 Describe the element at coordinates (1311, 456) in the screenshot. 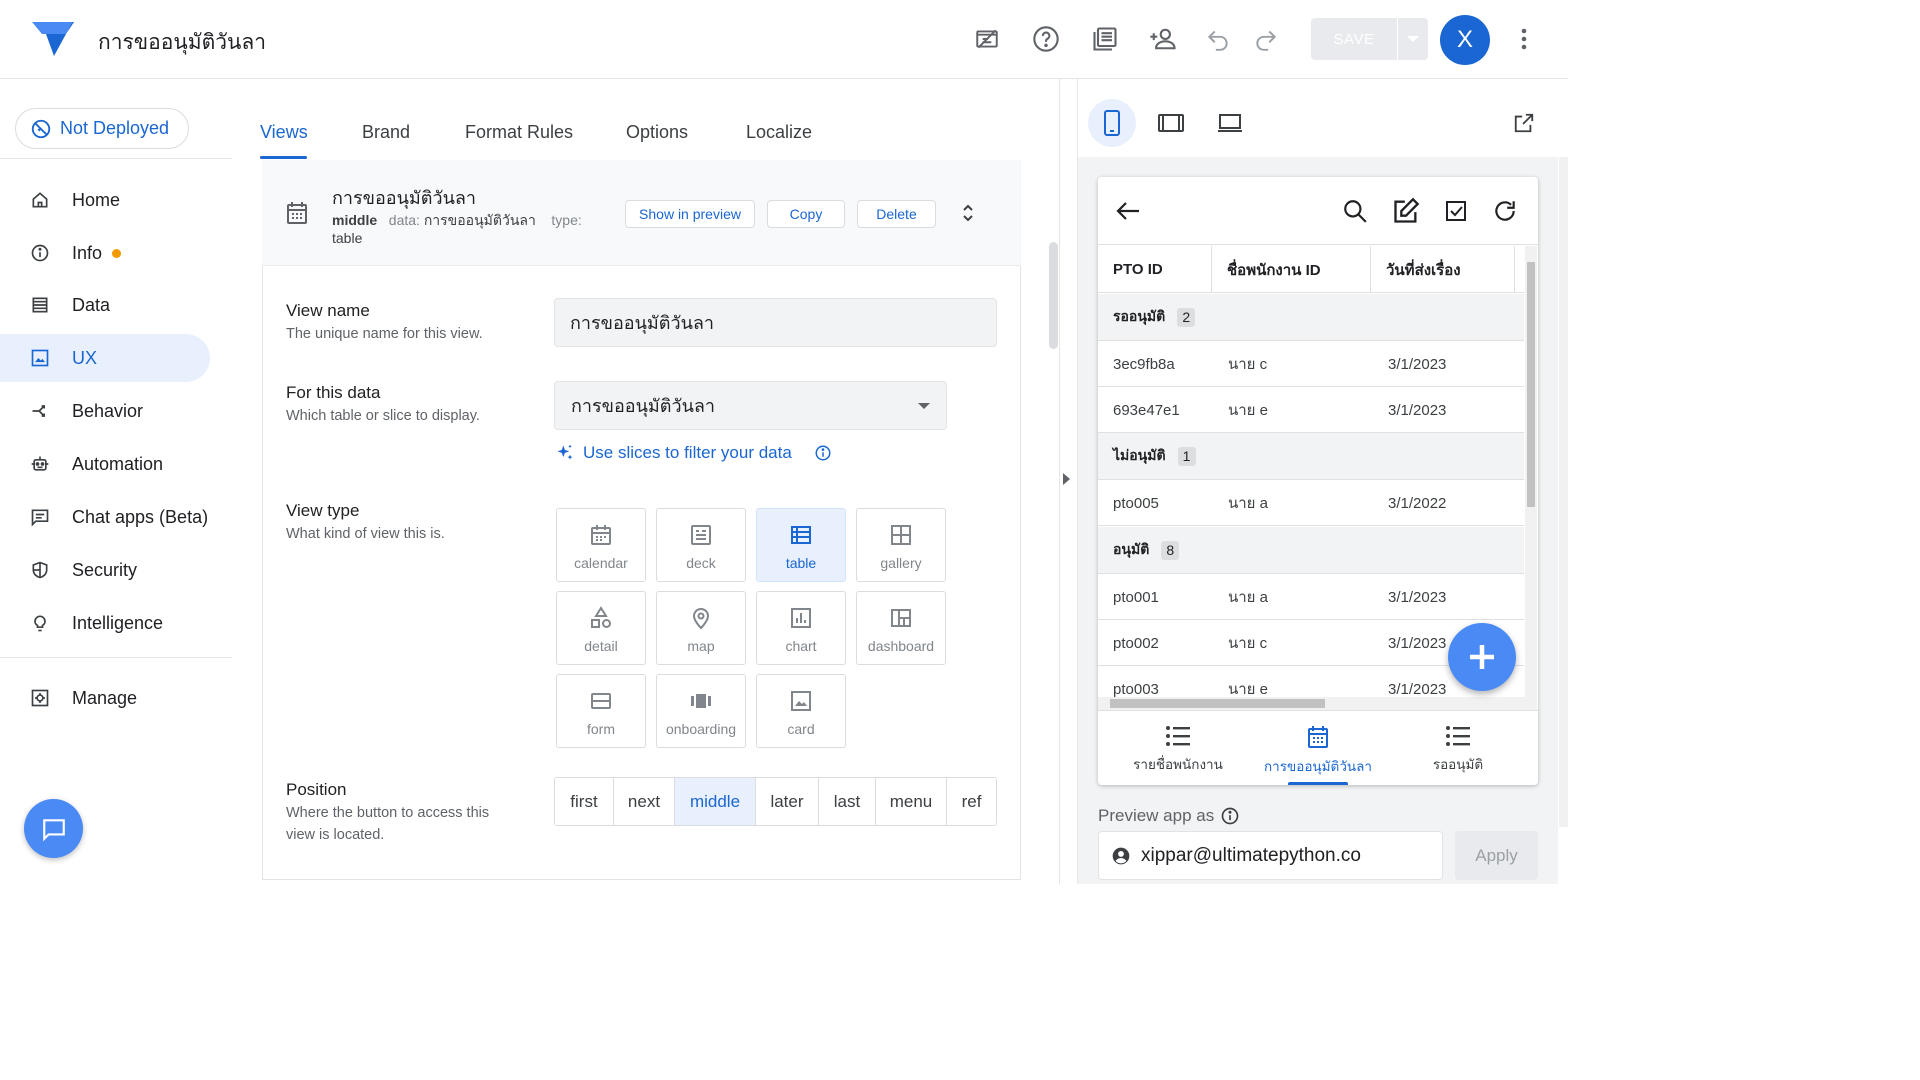

I see `group-header: ไม่อนุมัติ 1` at that location.